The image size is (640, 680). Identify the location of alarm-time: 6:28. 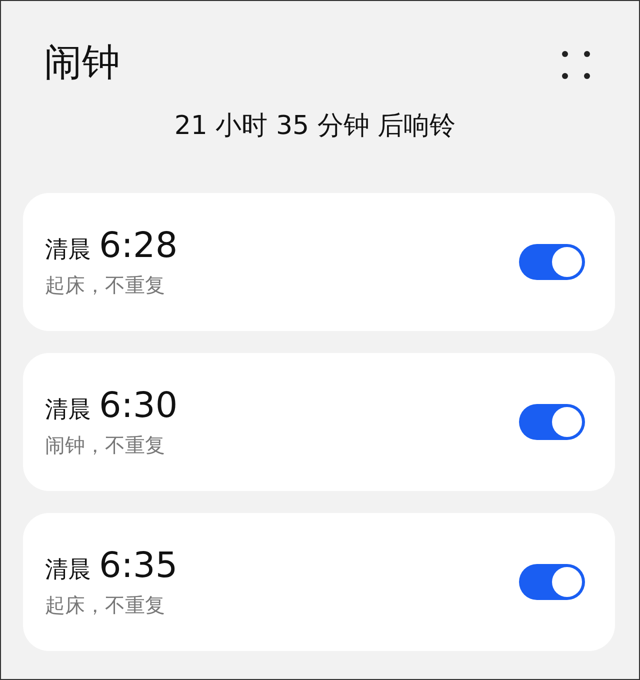
(138, 246).